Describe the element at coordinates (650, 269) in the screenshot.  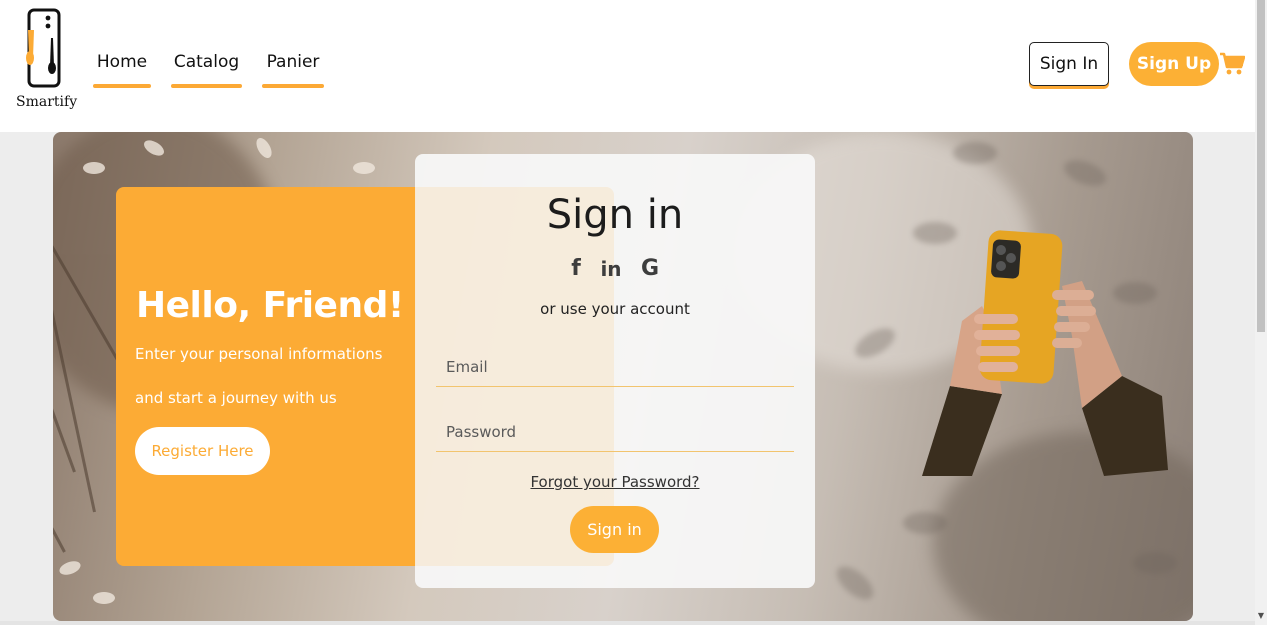
I see `google-icon: G` at that location.